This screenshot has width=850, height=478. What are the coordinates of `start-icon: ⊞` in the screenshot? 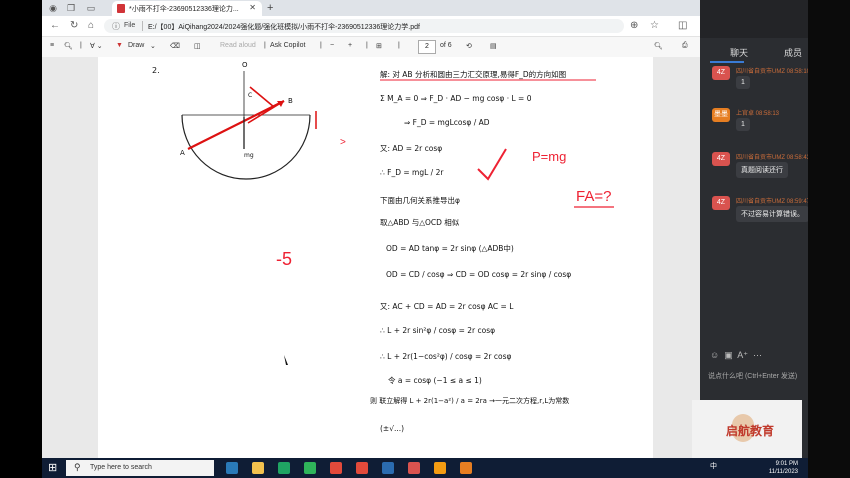 It's located at (54, 468).